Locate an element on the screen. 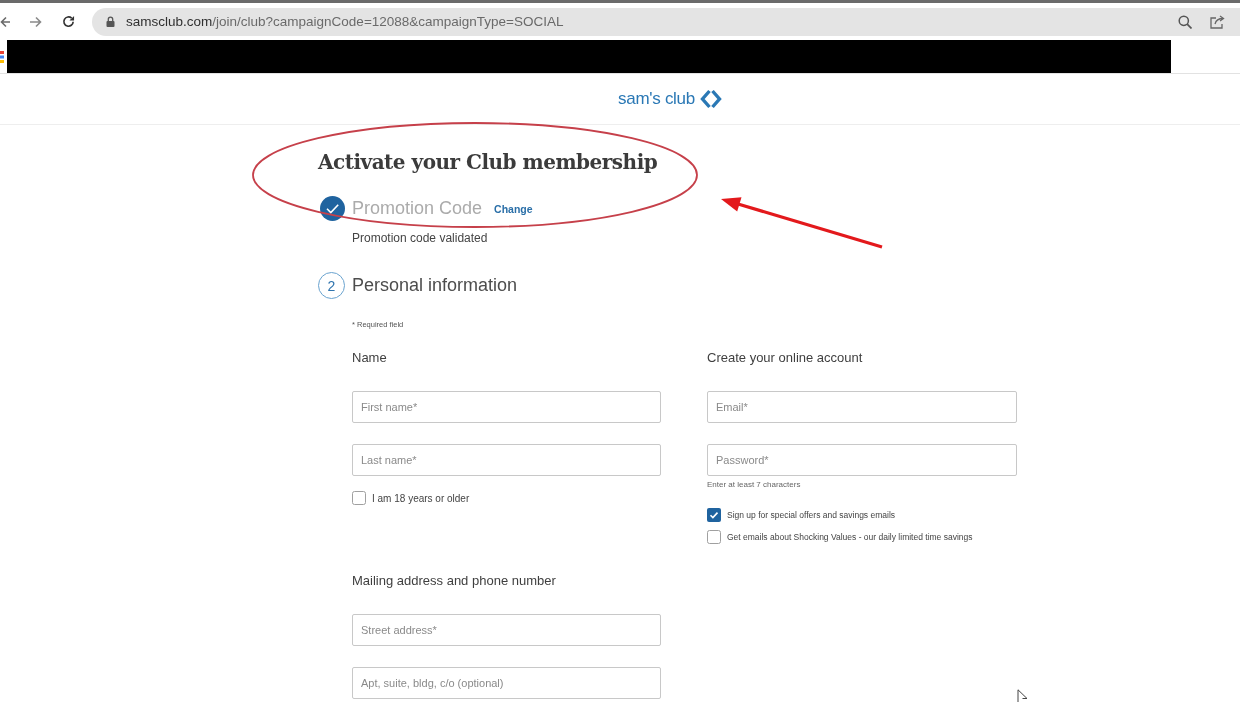 The height and width of the screenshot is (702, 1240). search-icon is located at coordinates (1185, 21).